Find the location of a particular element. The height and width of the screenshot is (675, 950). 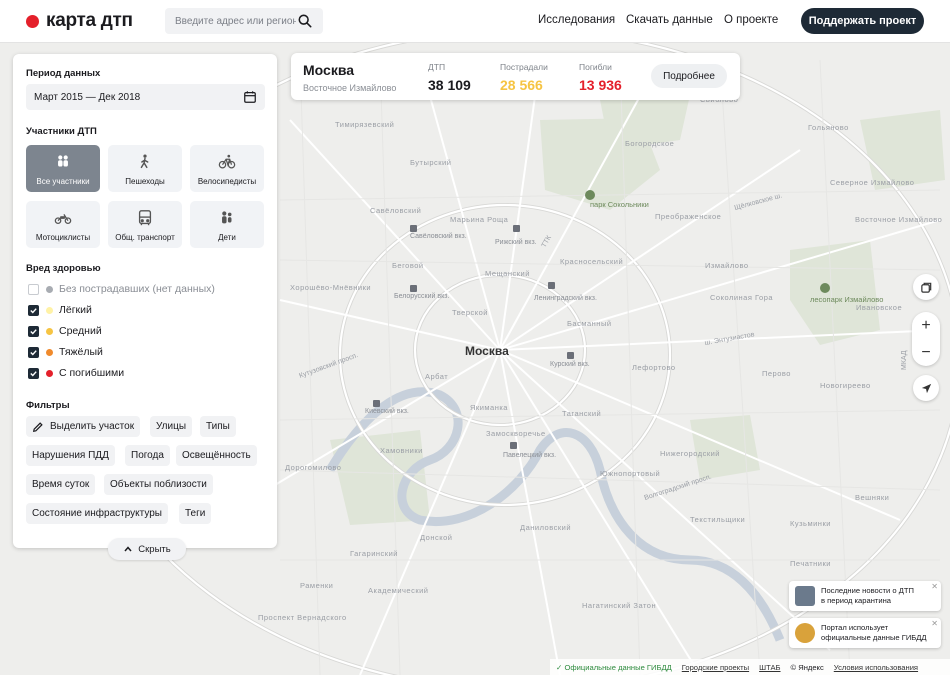

map-label-akademichesky: Академический is located at coordinates (398, 590).